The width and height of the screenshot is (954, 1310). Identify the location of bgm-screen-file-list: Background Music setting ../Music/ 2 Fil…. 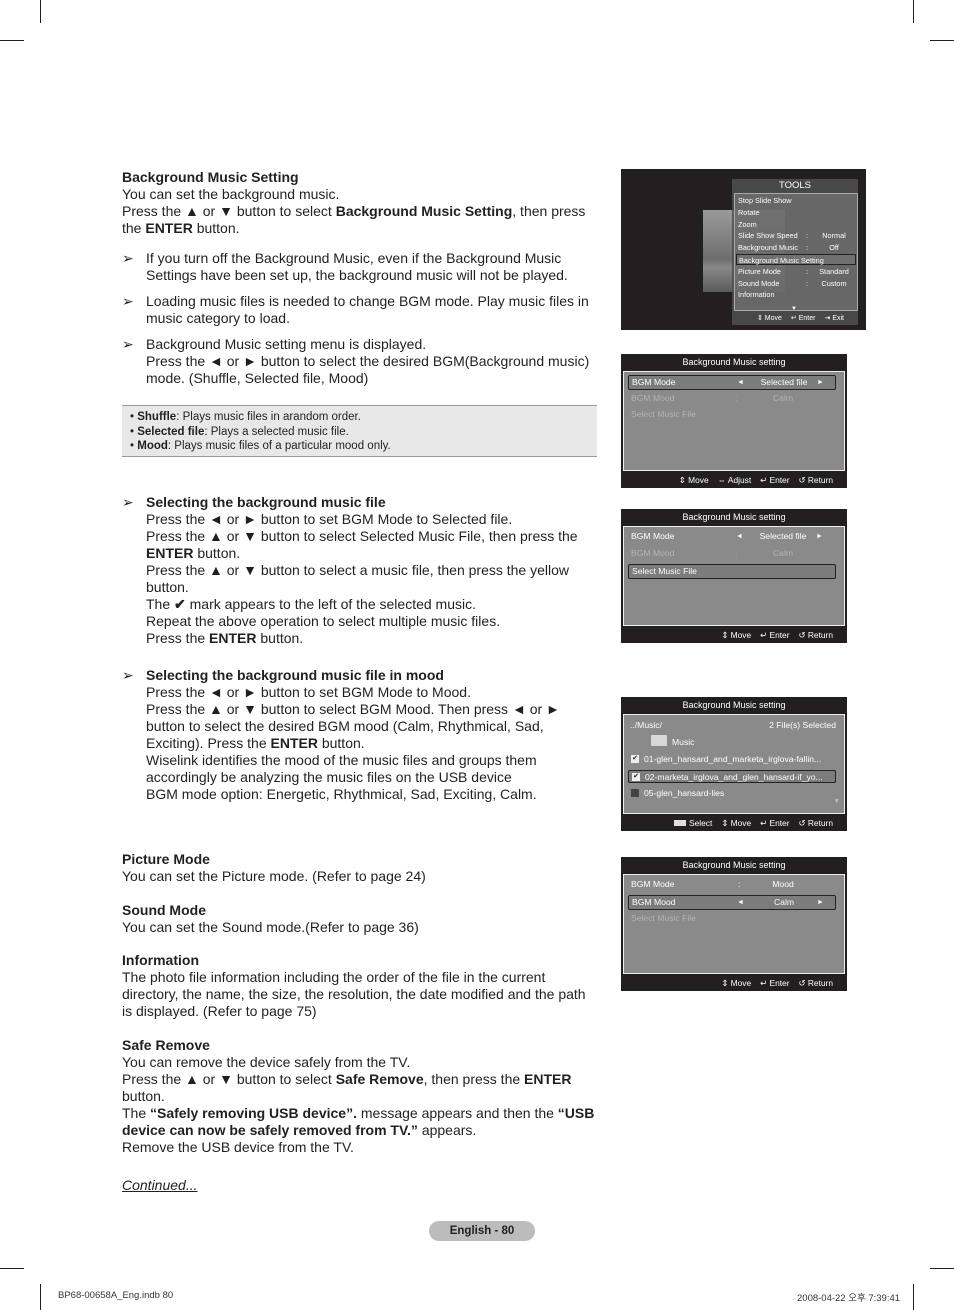
(734, 764).